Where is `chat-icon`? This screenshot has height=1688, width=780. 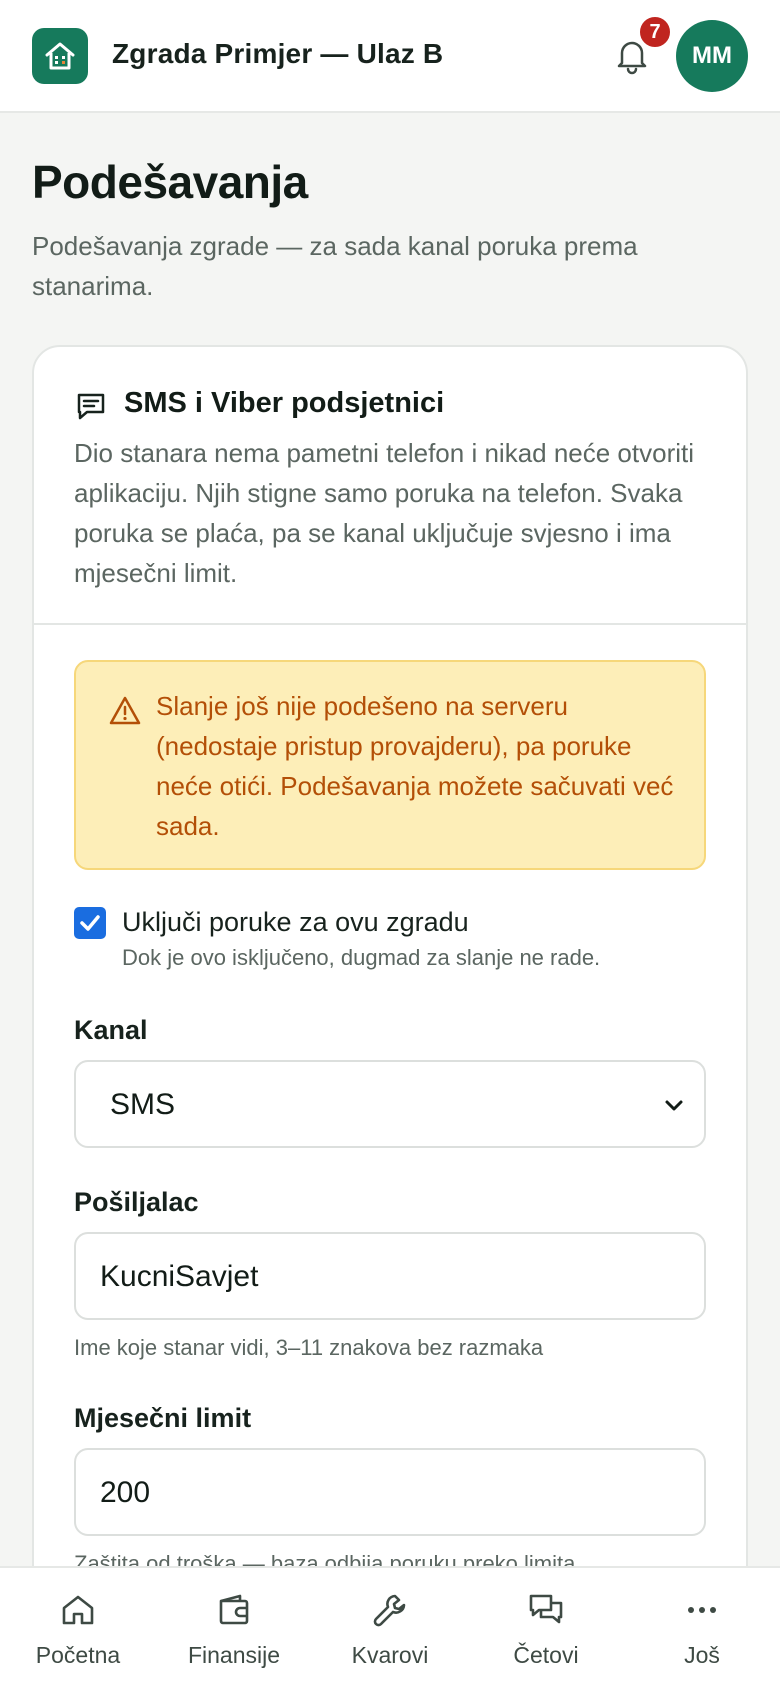 chat-icon is located at coordinates (546, 1609).